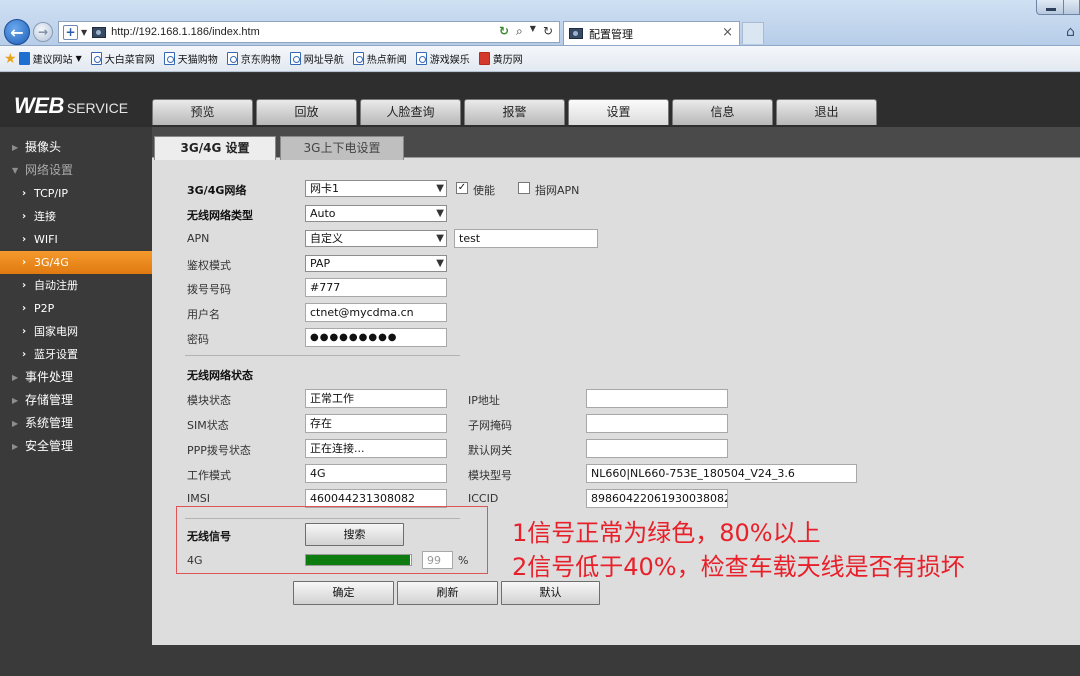 The width and height of the screenshot is (1080, 676). Describe the element at coordinates (657, 423) in the screenshot. I see `subnet-mask-field` at that location.